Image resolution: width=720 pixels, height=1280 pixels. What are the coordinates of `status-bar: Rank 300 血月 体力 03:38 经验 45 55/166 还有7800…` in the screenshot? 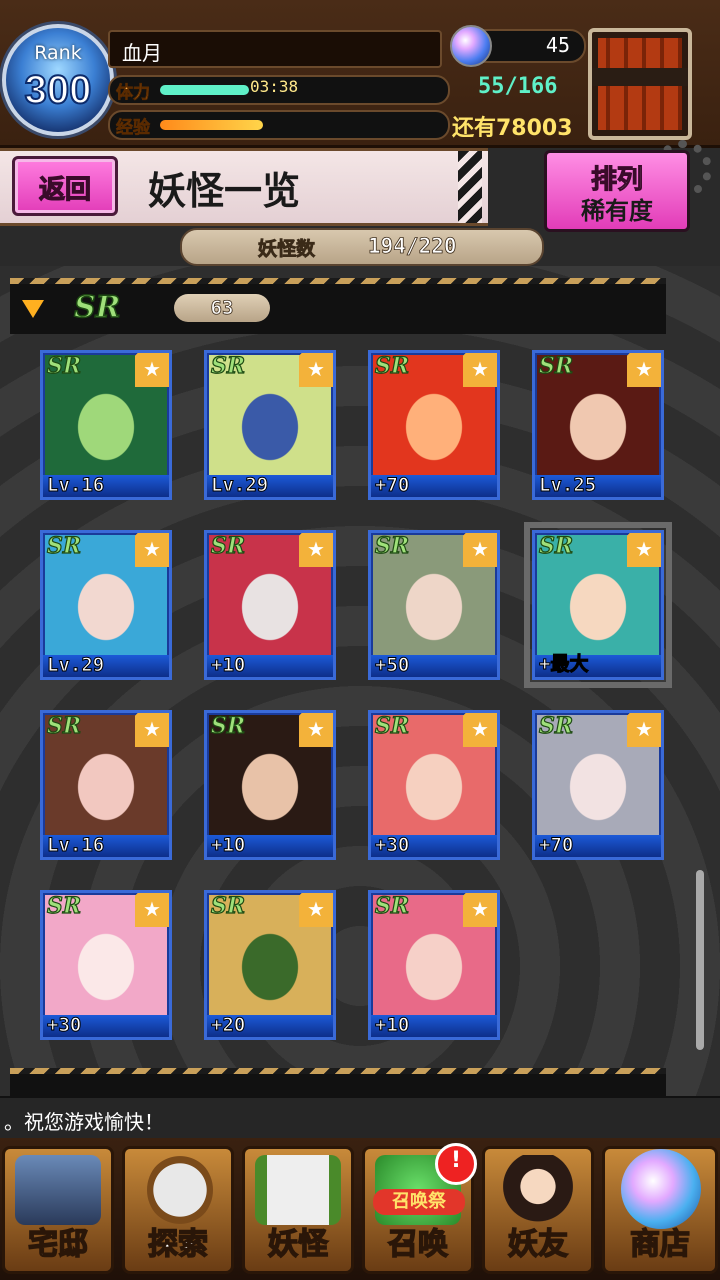 It's located at (360, 74).